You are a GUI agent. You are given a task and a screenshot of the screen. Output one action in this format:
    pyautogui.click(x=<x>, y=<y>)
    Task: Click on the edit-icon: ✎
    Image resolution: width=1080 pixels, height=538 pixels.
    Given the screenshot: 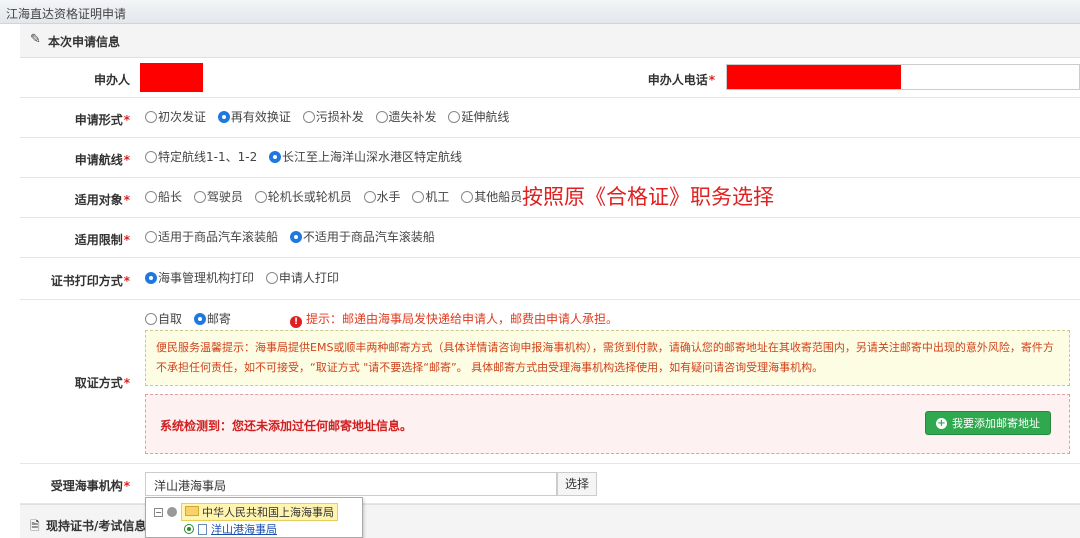 What is the action you would take?
    pyautogui.click(x=35, y=39)
    